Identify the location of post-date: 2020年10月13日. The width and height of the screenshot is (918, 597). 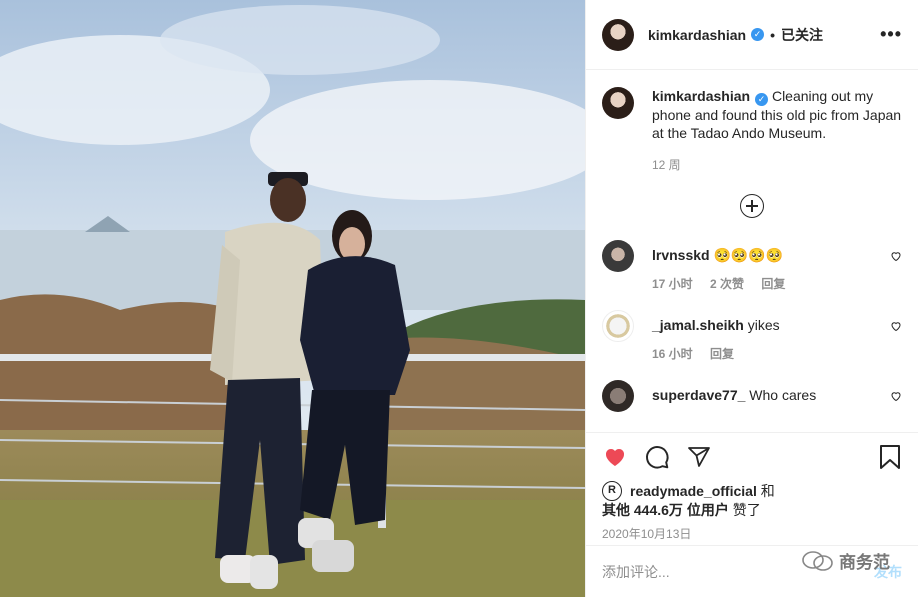
(752, 533).